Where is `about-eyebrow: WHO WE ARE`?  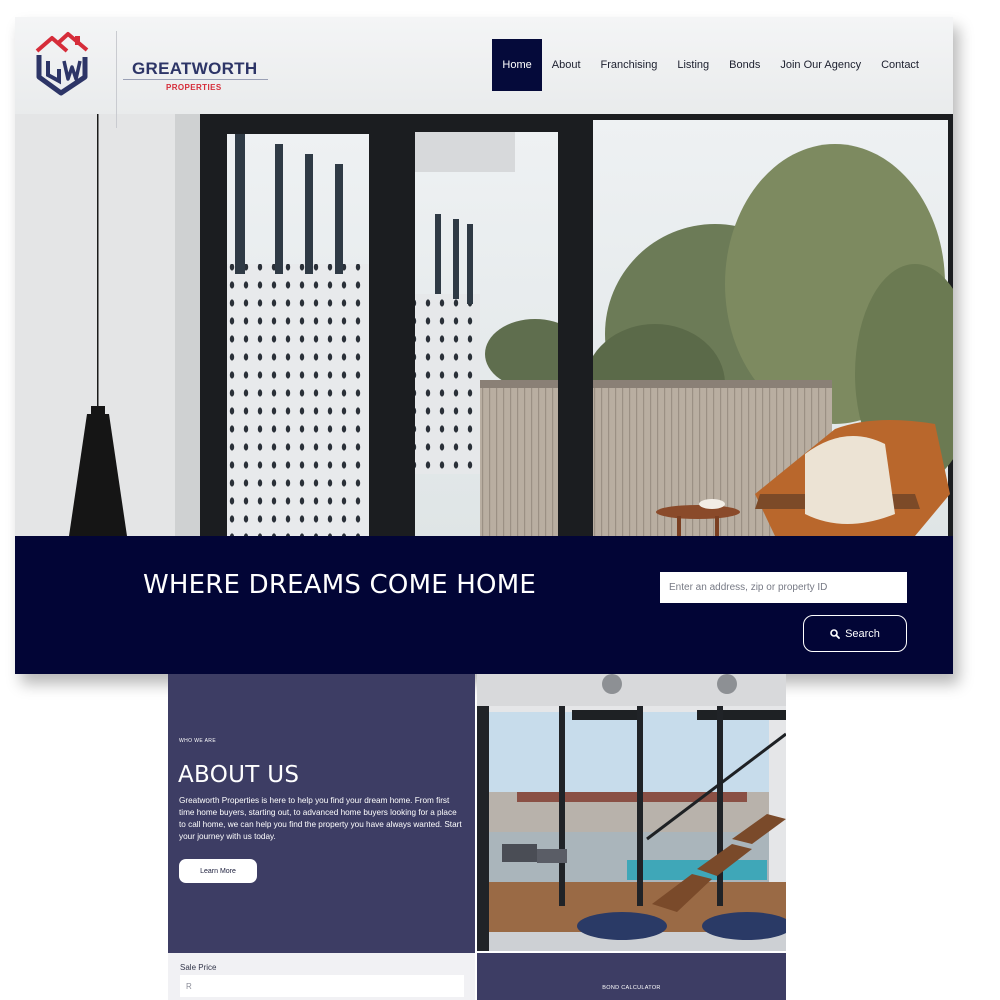
about-eyebrow: WHO WE ARE is located at coordinates (198, 741).